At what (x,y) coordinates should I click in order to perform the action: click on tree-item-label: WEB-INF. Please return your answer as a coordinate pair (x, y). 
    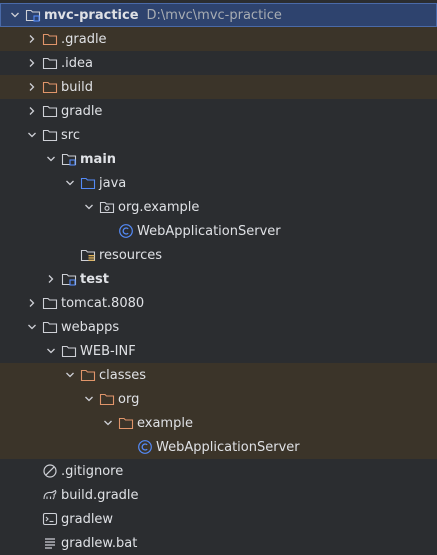
    Looking at the image, I should click on (108, 351).